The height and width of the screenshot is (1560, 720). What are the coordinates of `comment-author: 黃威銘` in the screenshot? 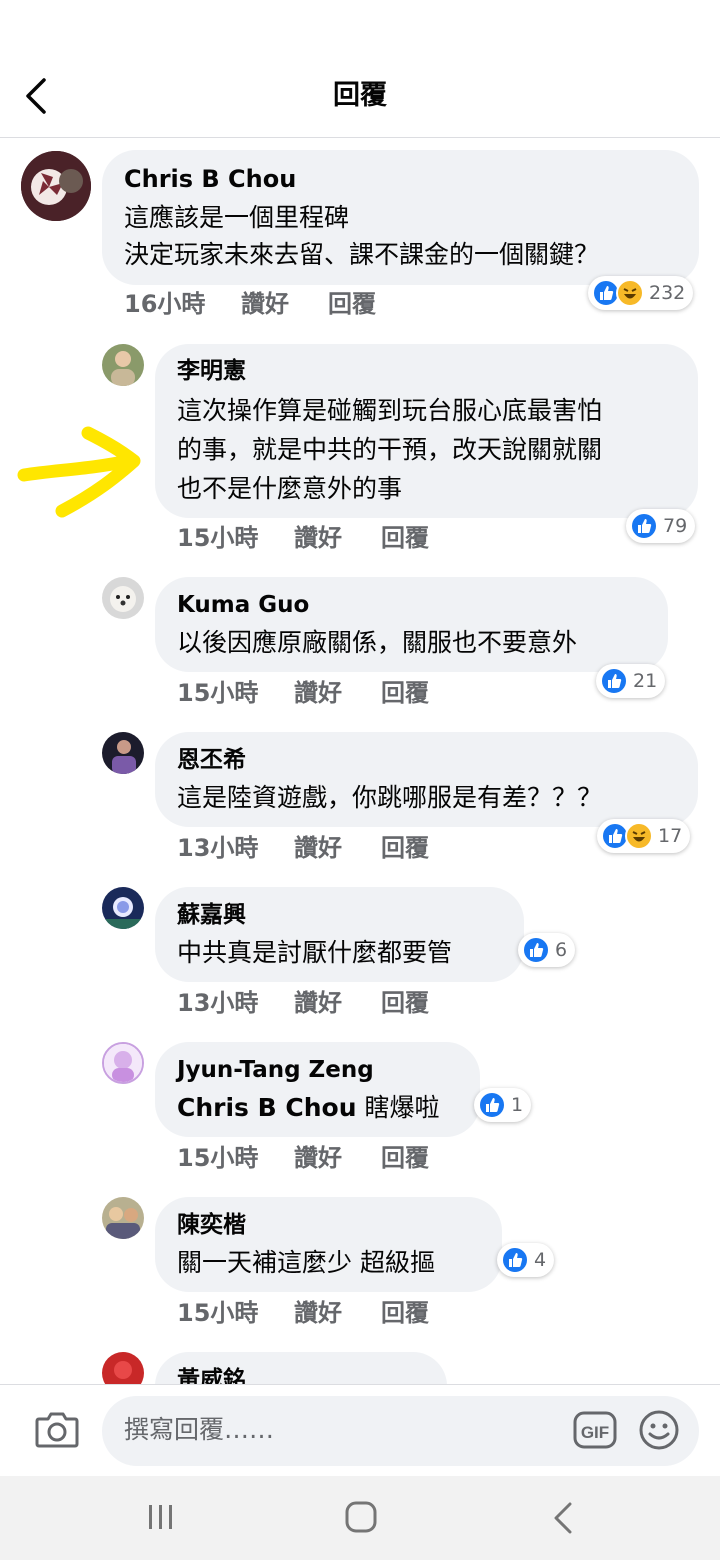 It's located at (211, 1374).